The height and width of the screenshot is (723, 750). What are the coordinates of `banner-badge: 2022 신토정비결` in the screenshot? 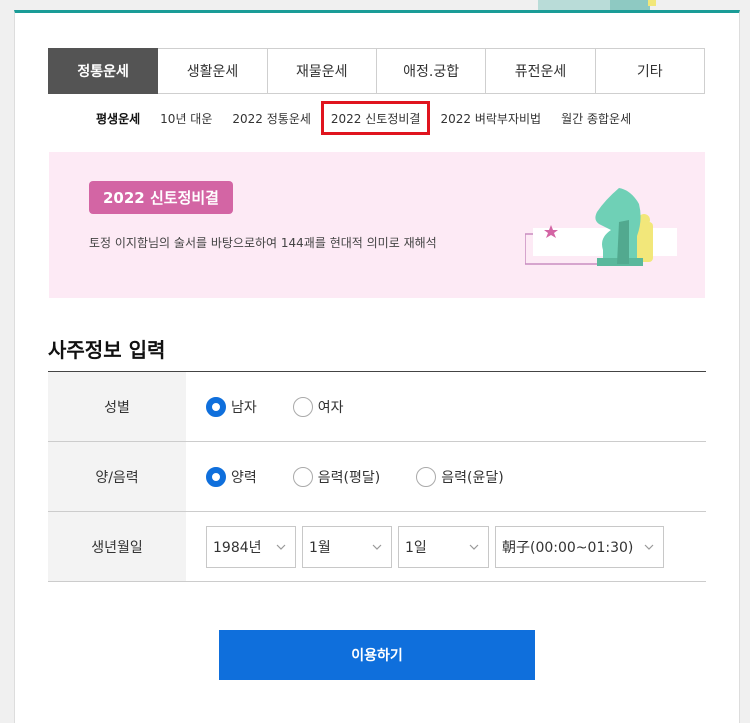 It's located at (161, 197).